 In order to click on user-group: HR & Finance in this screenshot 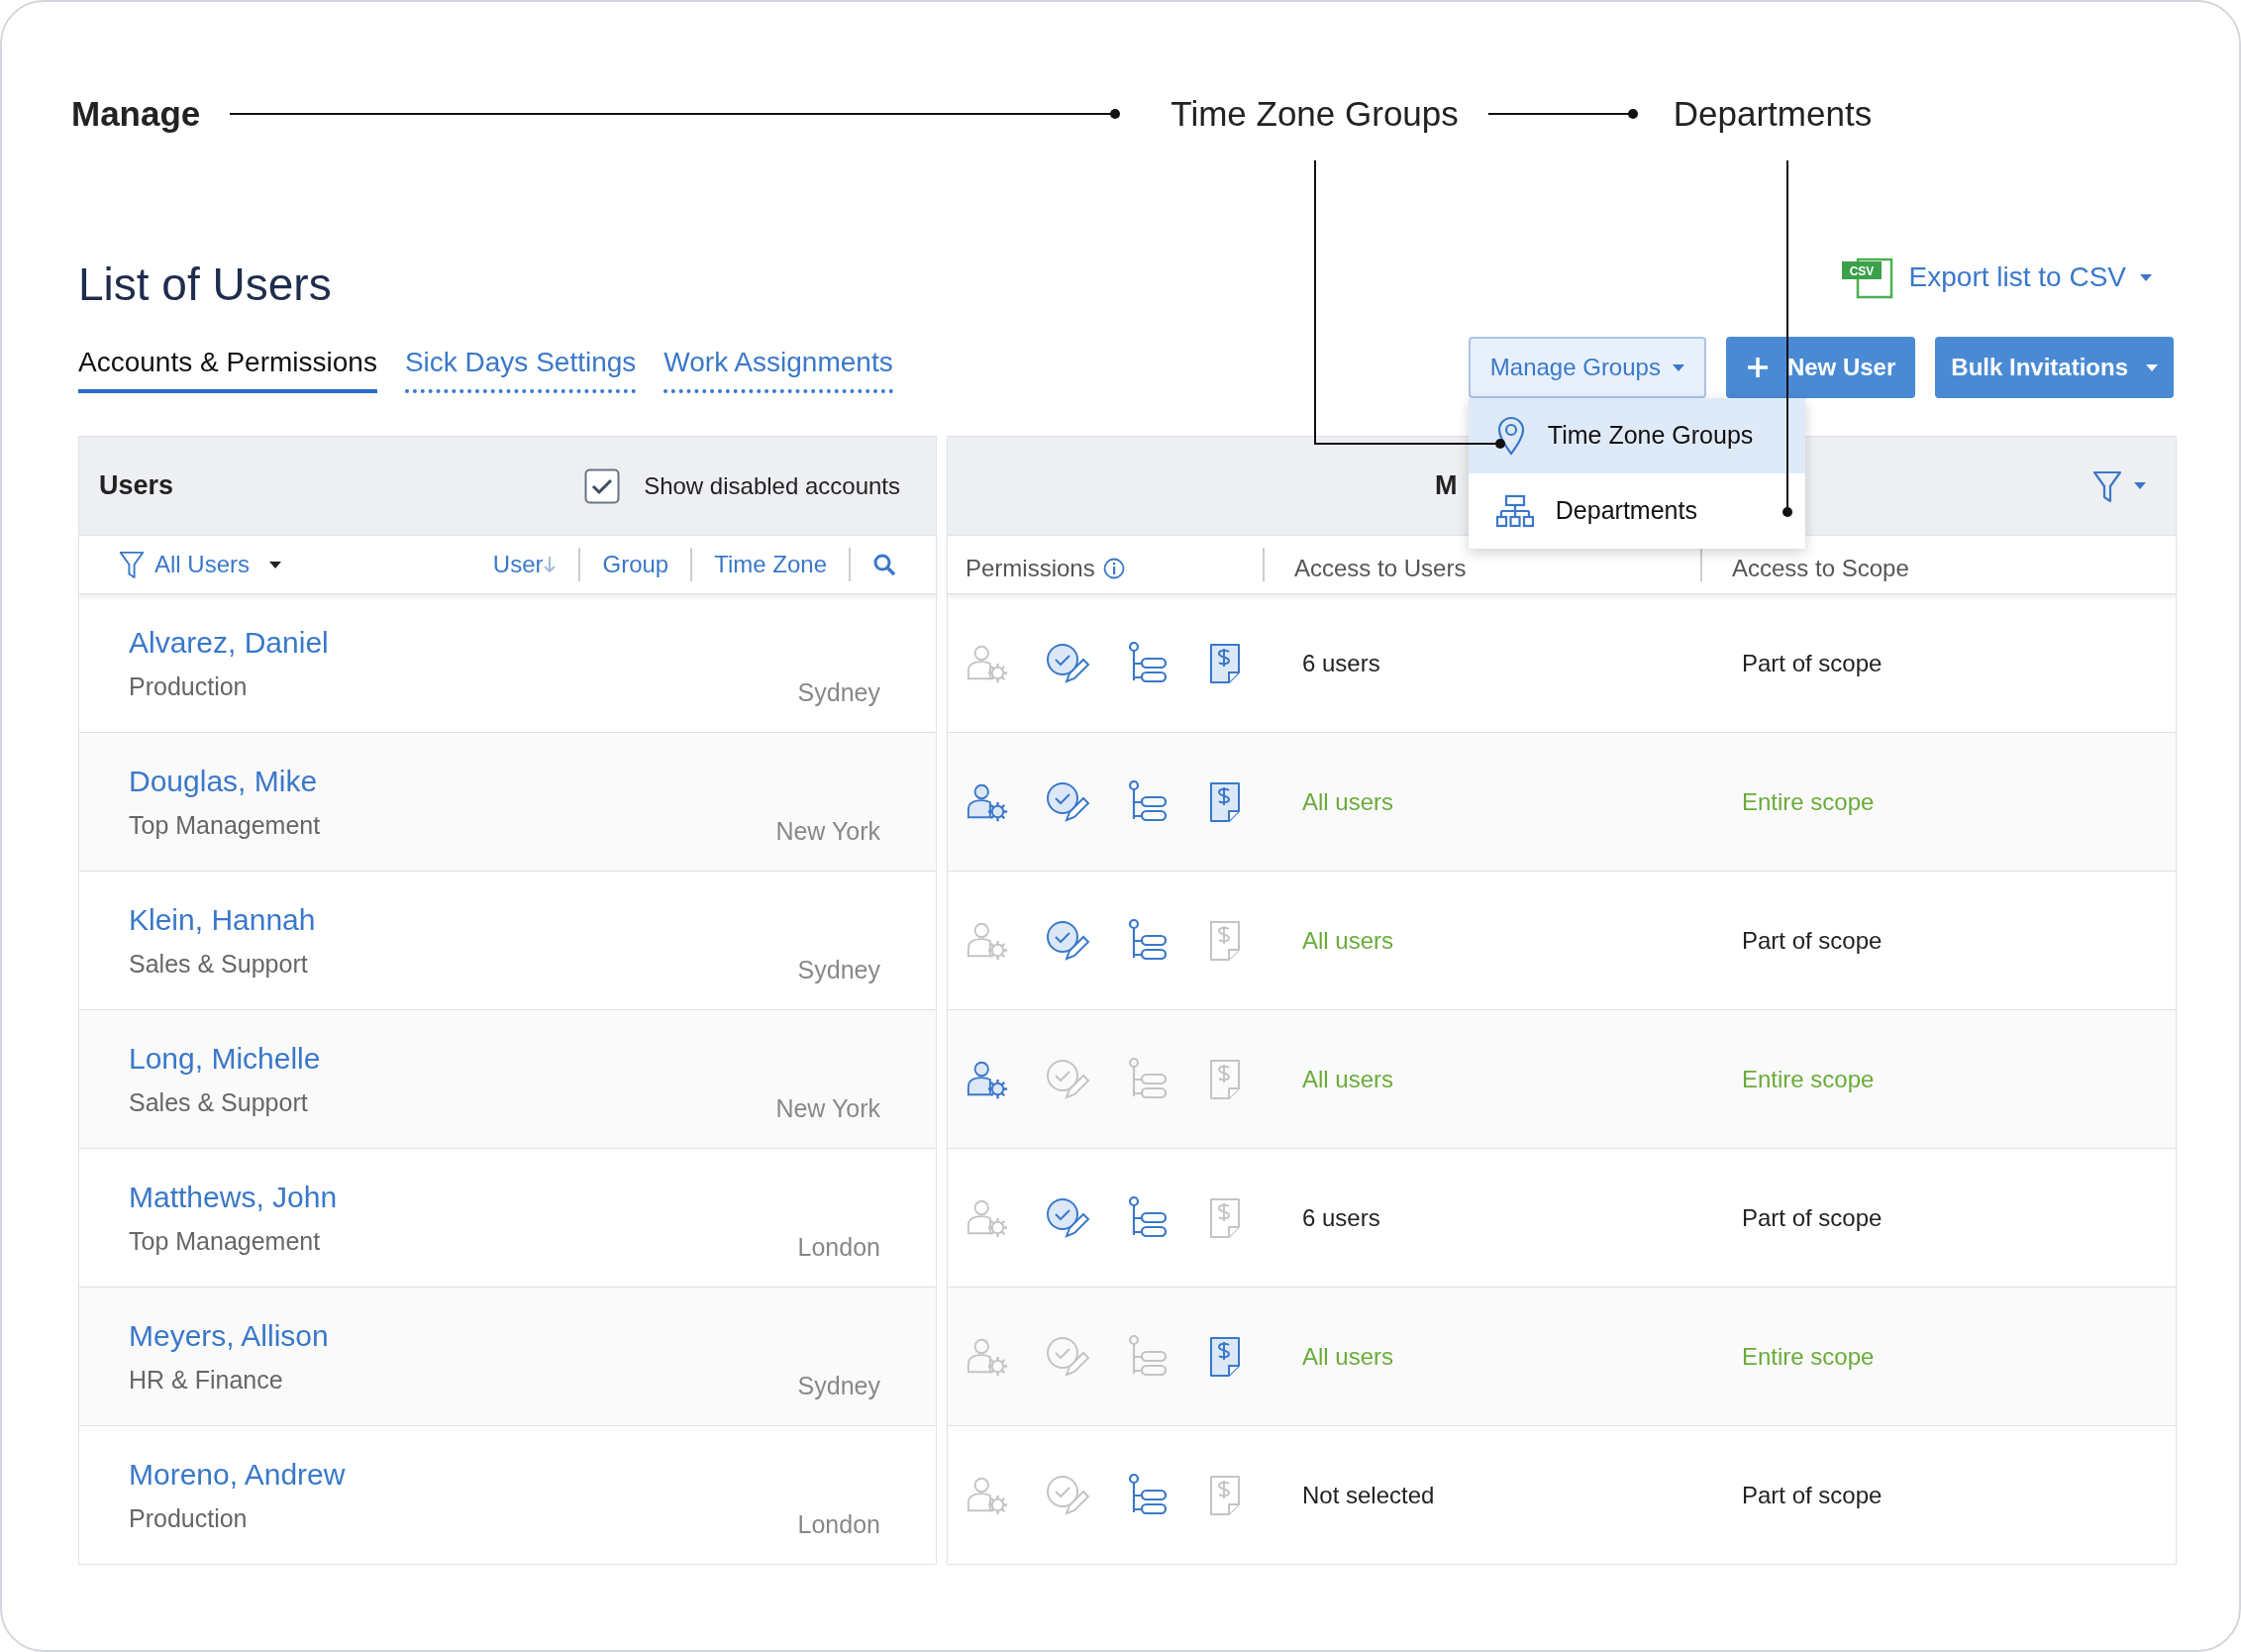, I will do `click(206, 1381)`.